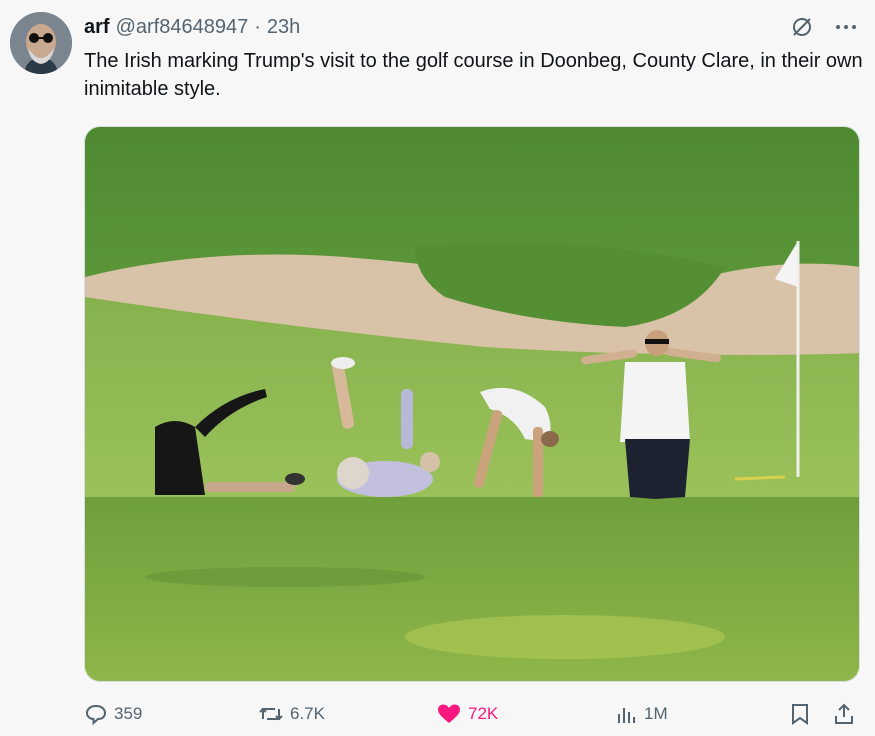  What do you see at coordinates (467, 714) in the screenshot?
I see `like-button: 72K` at bounding box center [467, 714].